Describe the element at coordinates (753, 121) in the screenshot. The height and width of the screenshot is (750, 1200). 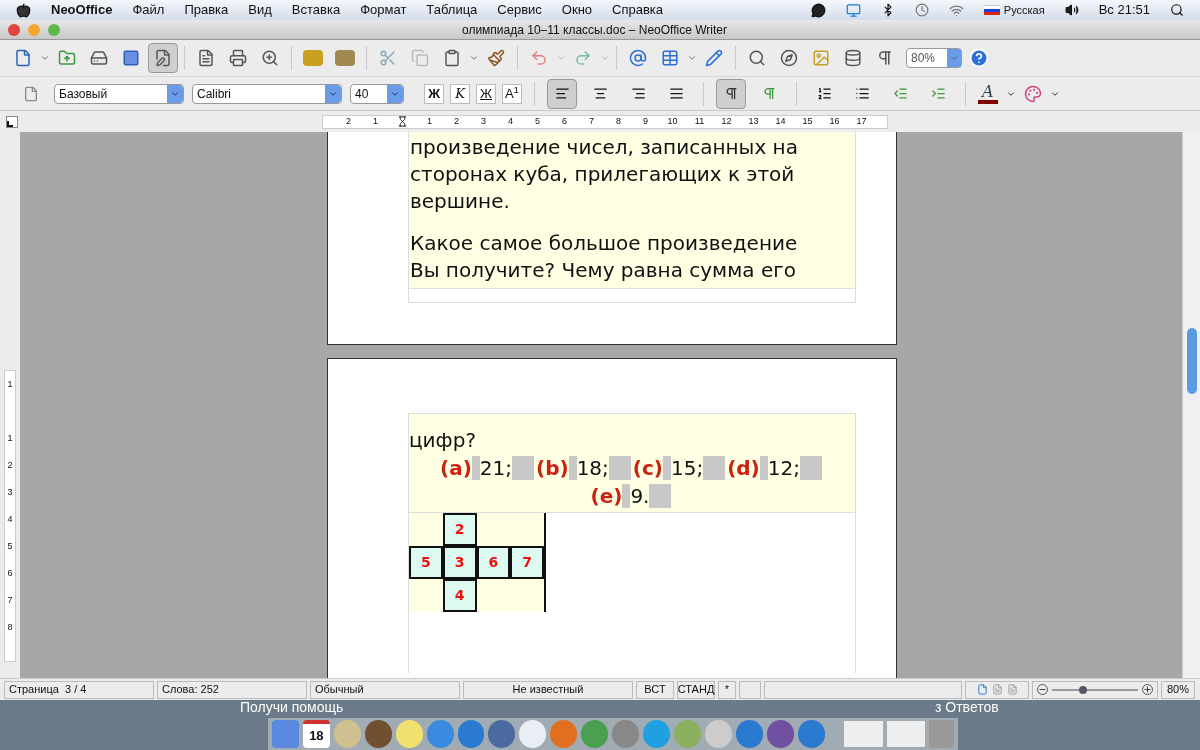
I see `ruler-number: 13` at that location.